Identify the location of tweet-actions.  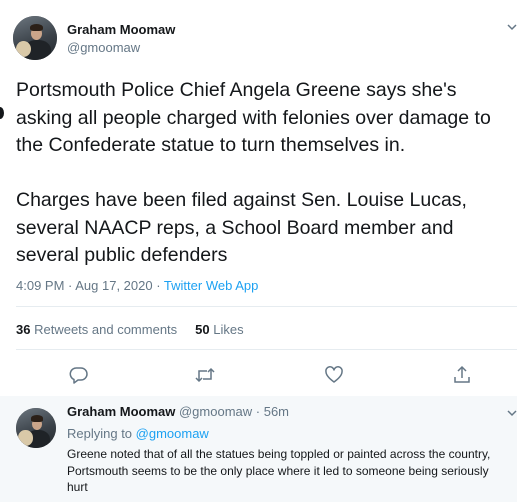
(258, 375).